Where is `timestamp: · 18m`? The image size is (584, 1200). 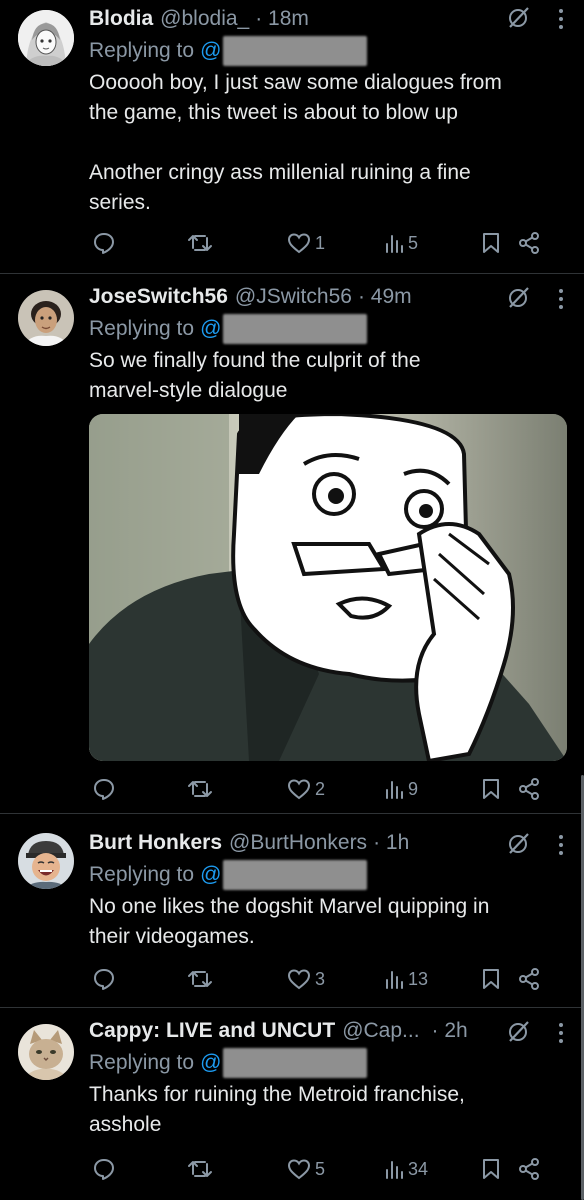 timestamp: · 18m is located at coordinates (282, 19).